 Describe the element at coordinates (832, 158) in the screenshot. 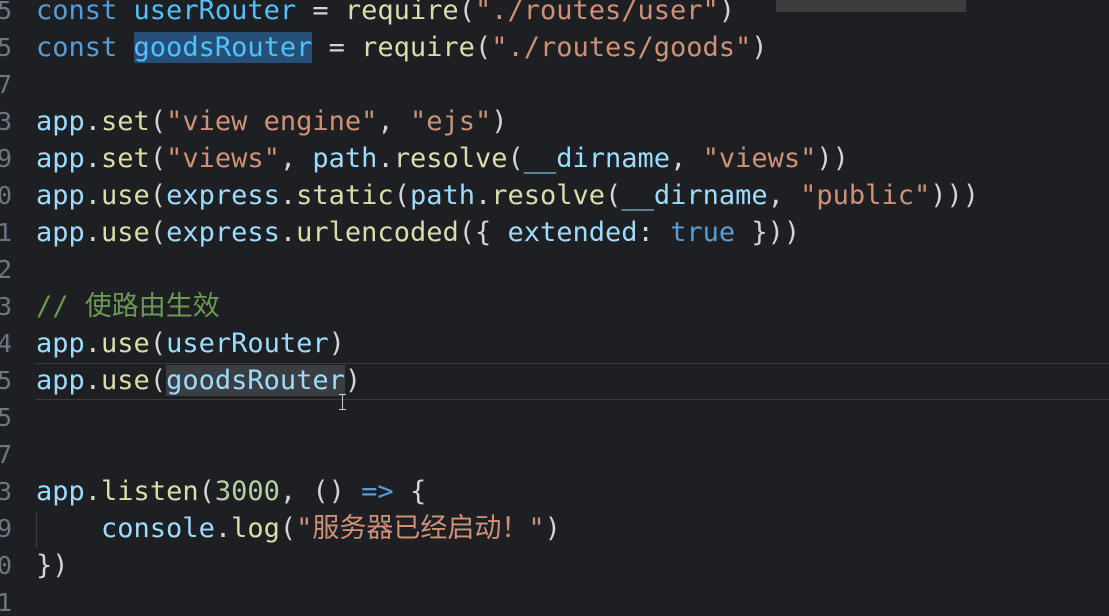

I see `code-token: ))` at that location.